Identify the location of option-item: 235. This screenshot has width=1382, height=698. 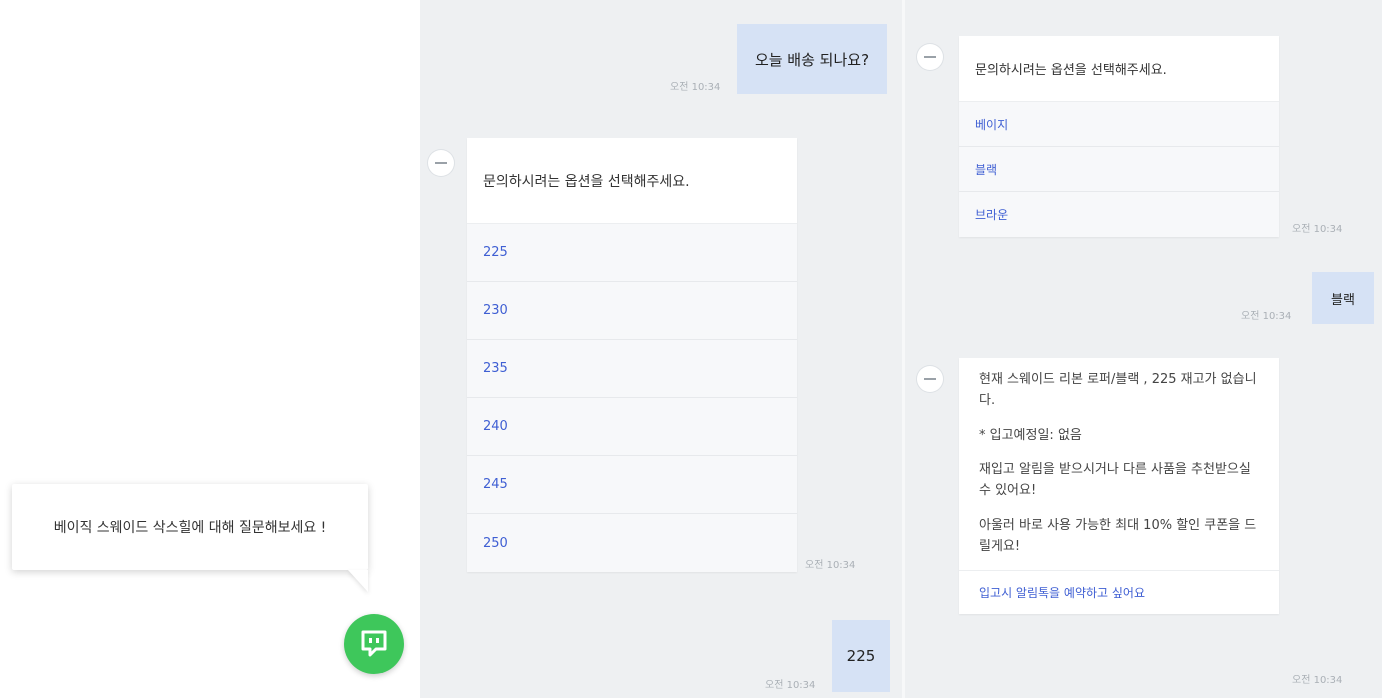
(632, 369).